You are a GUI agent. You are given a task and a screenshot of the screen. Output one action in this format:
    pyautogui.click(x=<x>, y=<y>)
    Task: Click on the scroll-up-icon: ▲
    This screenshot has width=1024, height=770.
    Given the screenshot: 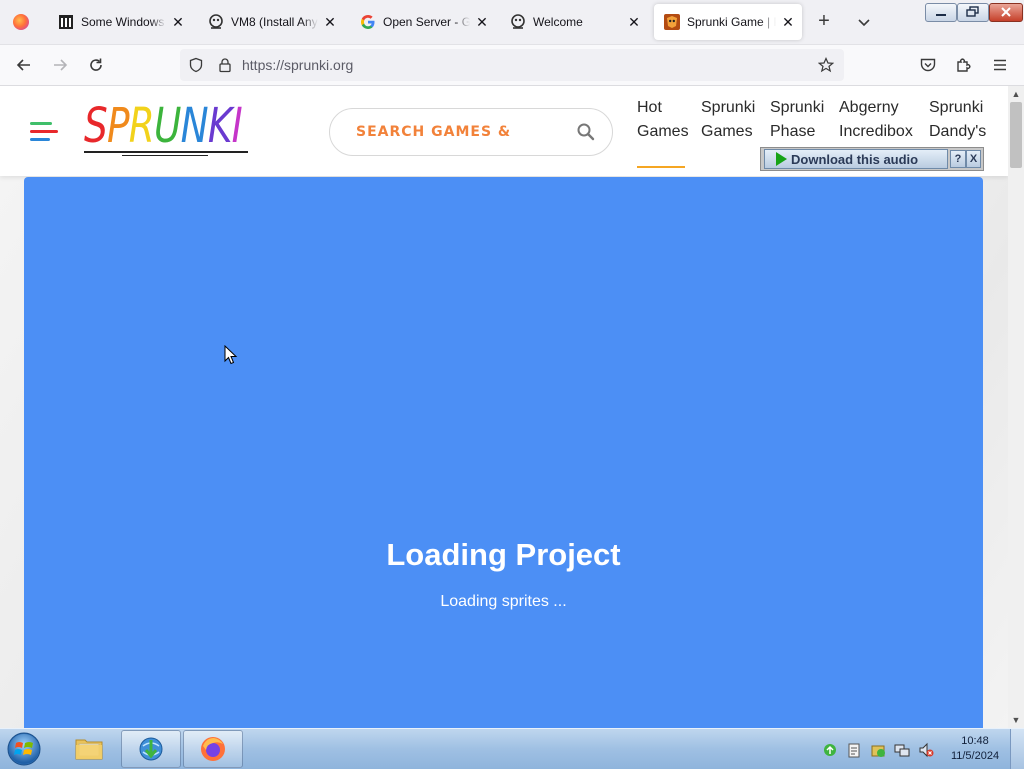 What is the action you would take?
    pyautogui.click(x=1016, y=94)
    